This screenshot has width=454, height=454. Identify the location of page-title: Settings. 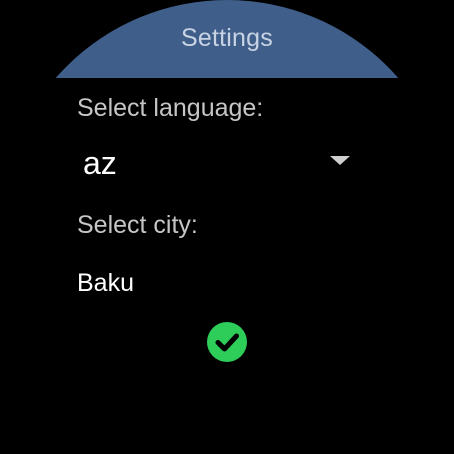
(227, 38).